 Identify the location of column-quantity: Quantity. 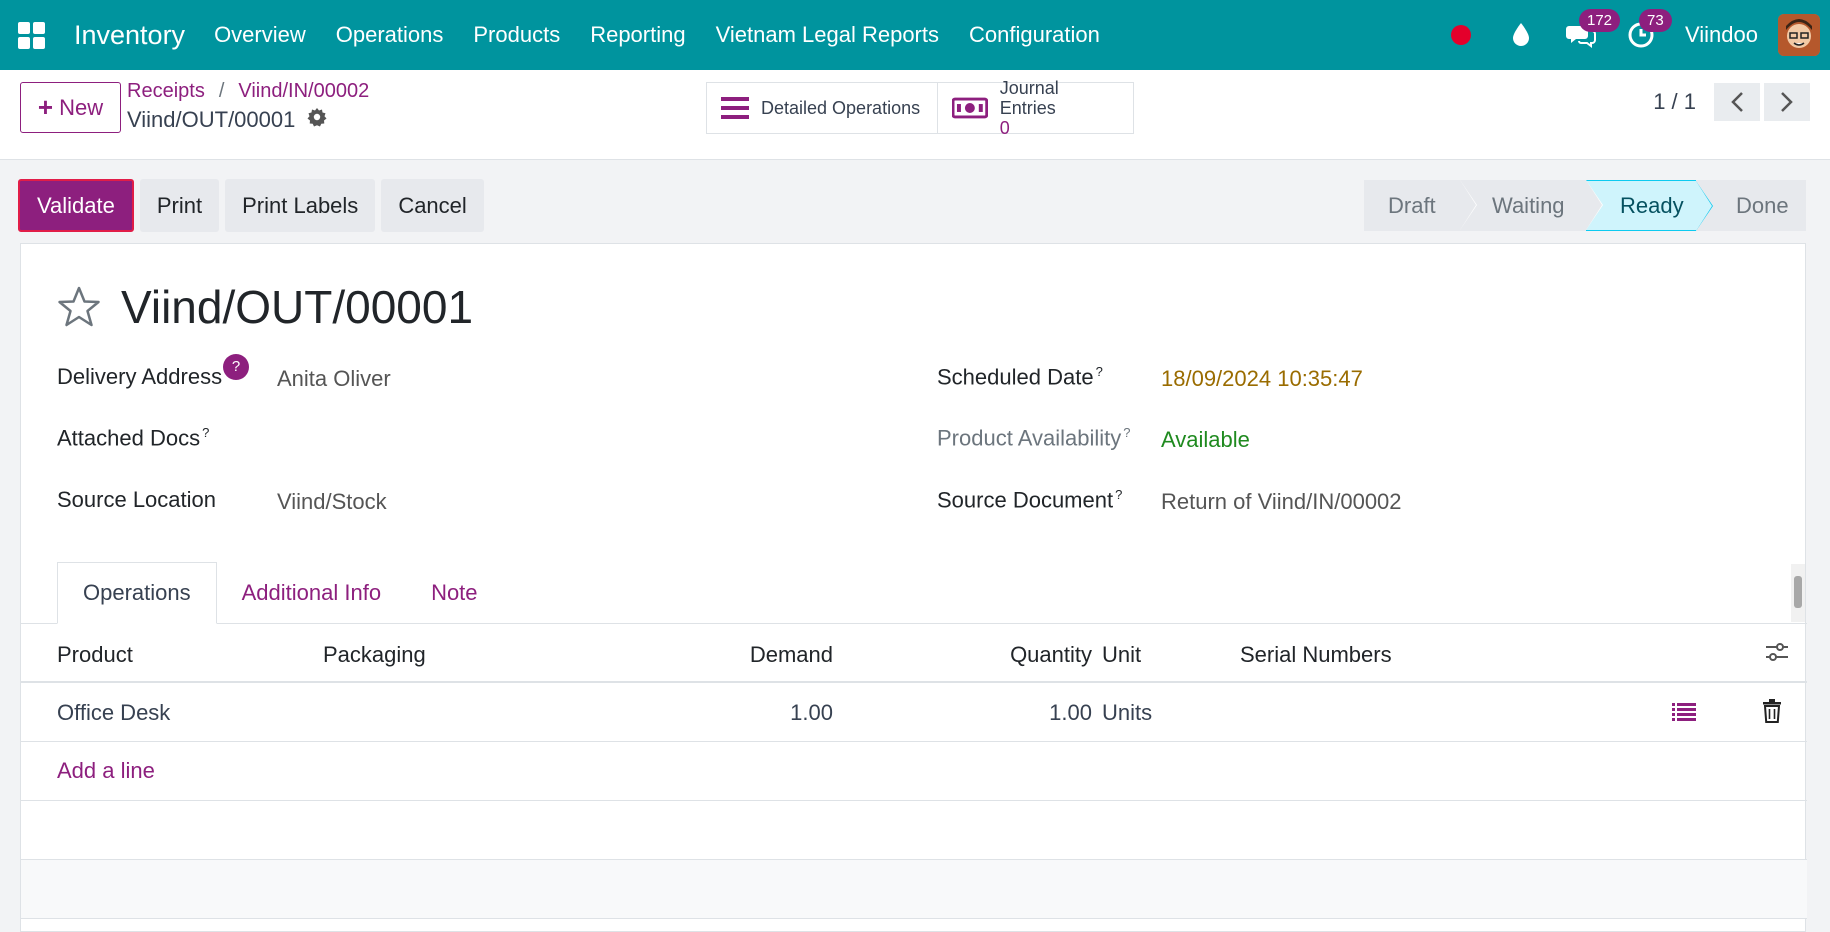
(1051, 655).